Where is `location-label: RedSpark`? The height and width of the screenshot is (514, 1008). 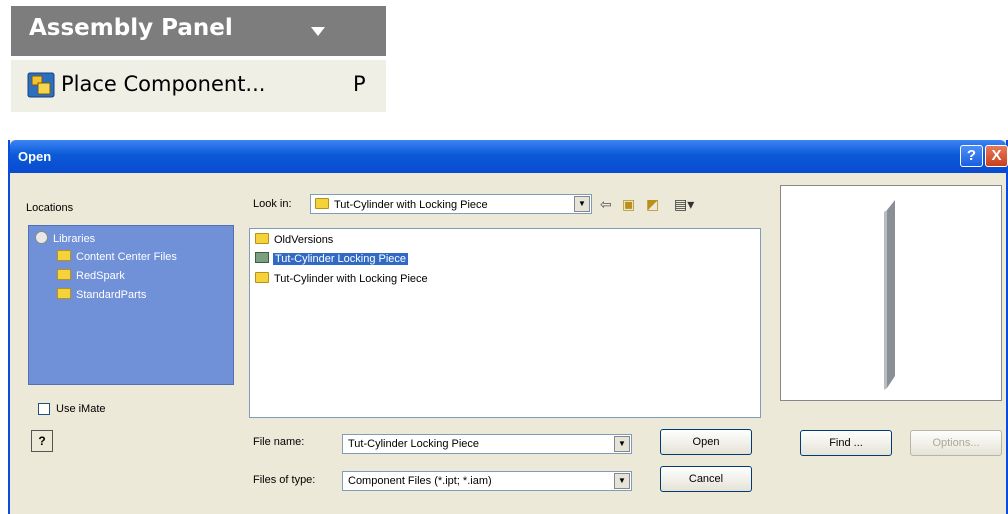
location-label: RedSpark is located at coordinates (100, 276).